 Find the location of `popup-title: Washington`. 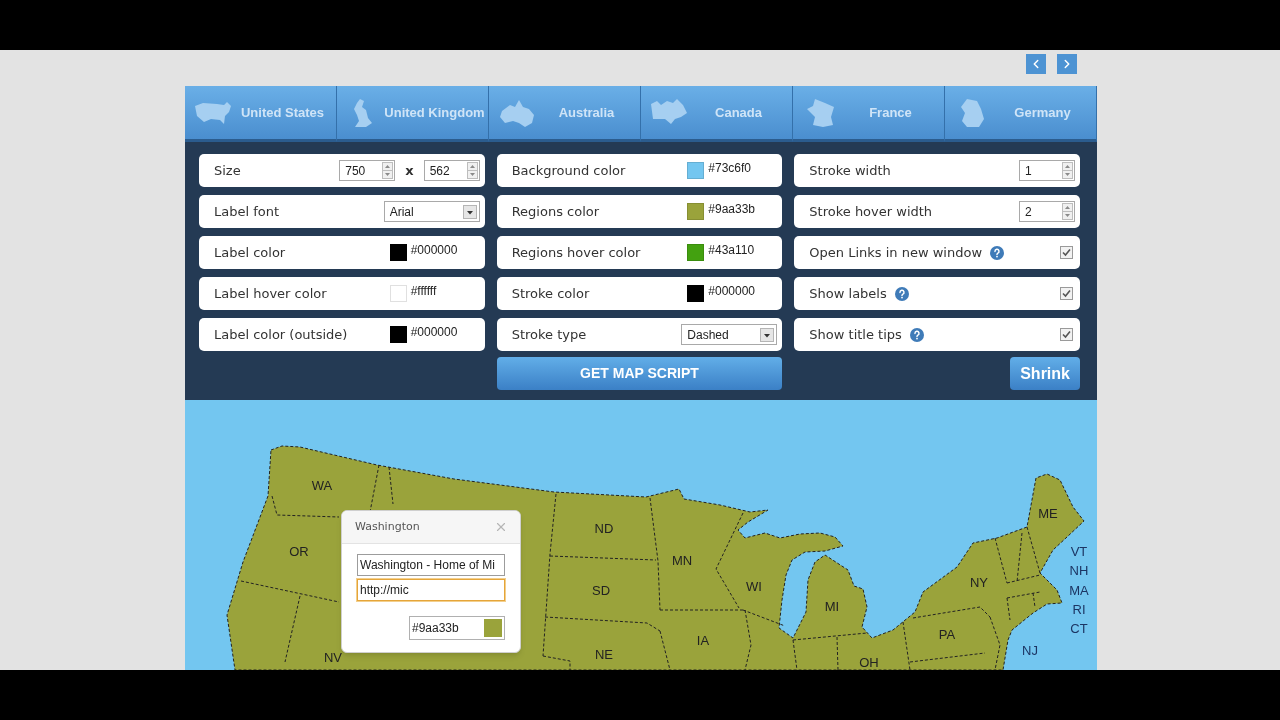

popup-title: Washington is located at coordinates (387, 526).